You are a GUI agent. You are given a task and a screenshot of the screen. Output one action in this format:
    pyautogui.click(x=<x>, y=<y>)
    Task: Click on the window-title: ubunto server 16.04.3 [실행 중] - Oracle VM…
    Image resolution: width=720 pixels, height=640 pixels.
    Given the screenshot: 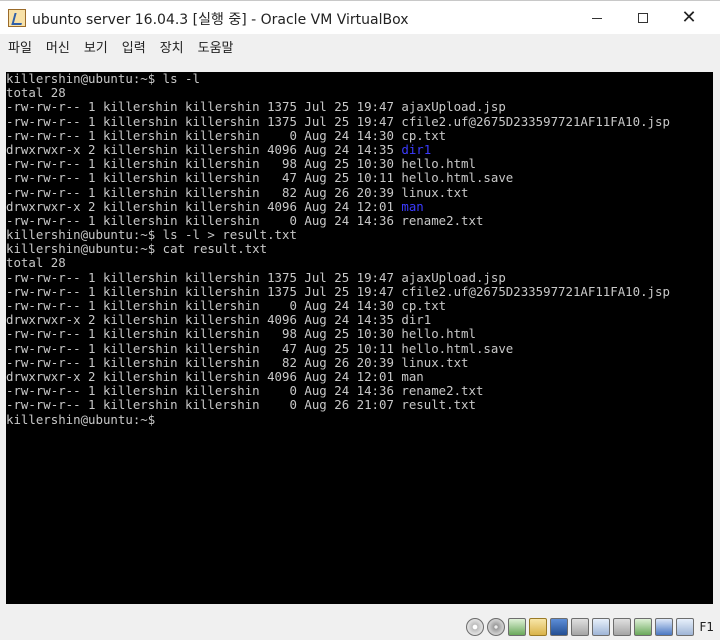 What is the action you would take?
    pyautogui.click(x=220, y=20)
    